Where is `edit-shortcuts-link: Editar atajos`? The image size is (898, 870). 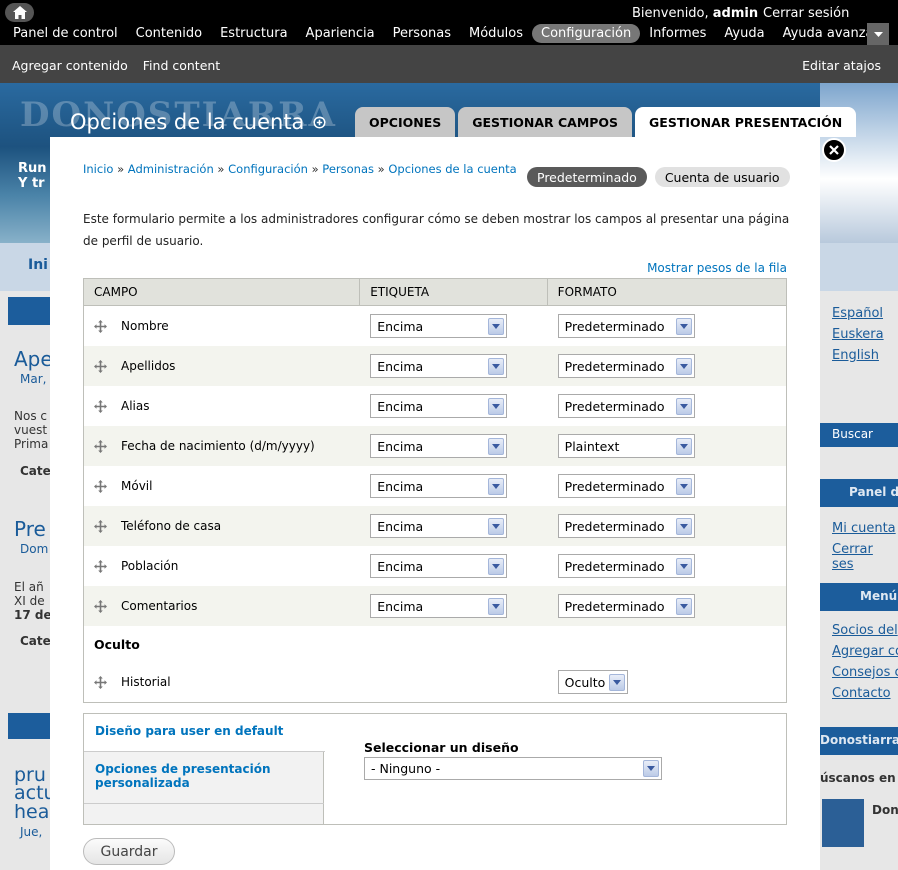
edit-shortcuts-link: Editar atajos is located at coordinates (841, 65).